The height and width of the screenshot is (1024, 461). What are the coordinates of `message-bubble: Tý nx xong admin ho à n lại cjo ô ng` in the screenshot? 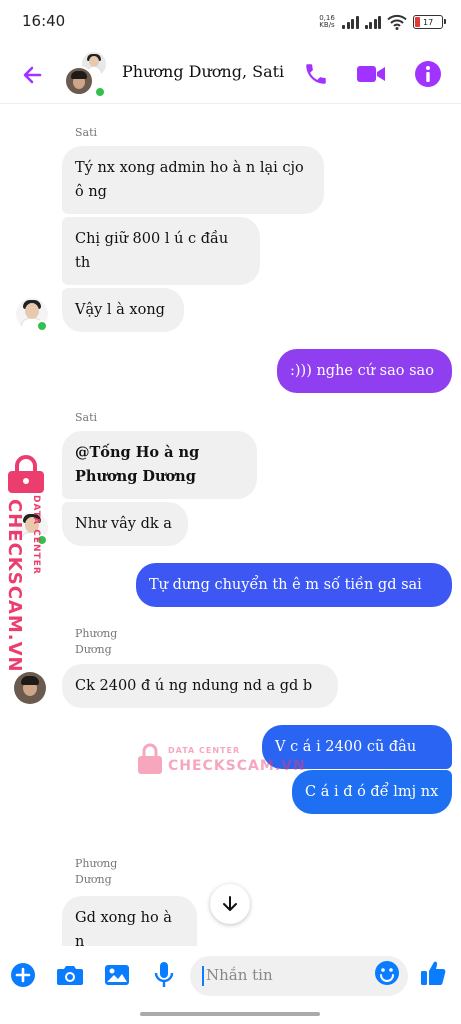 It's located at (193, 180).